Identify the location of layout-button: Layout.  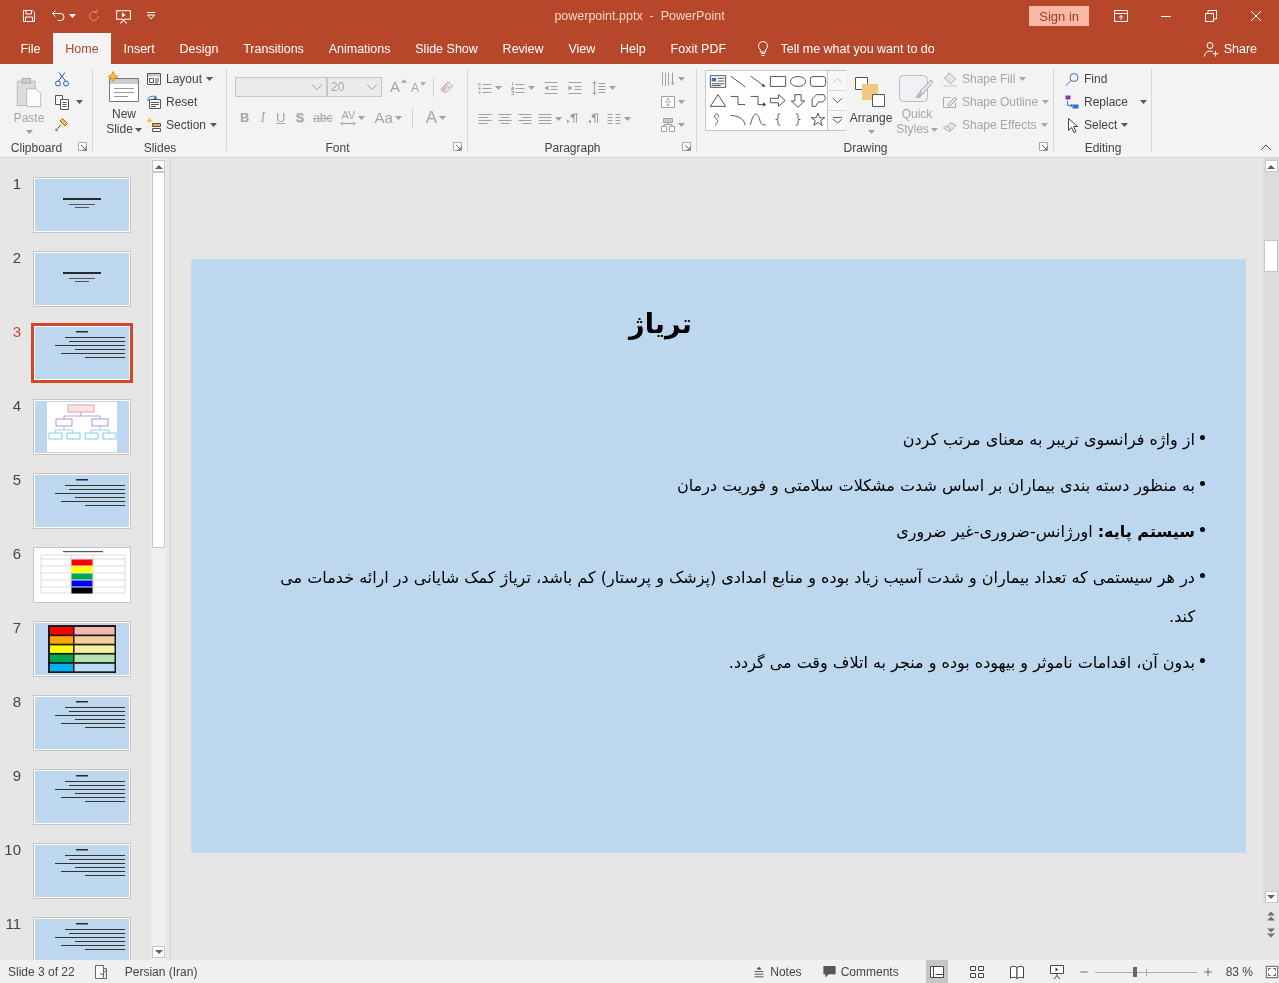
(182, 78).